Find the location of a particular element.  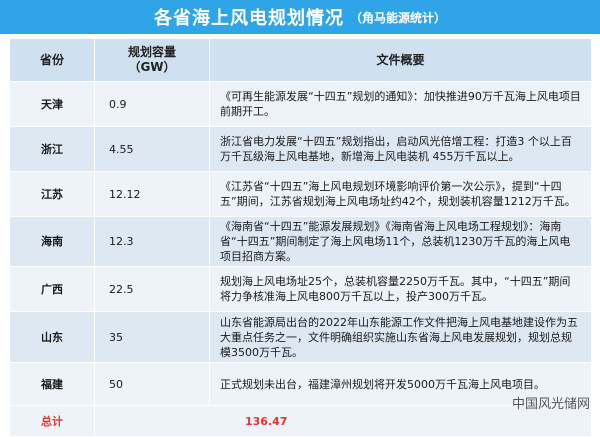

row-province: 浙江 is located at coordinates (52, 149).